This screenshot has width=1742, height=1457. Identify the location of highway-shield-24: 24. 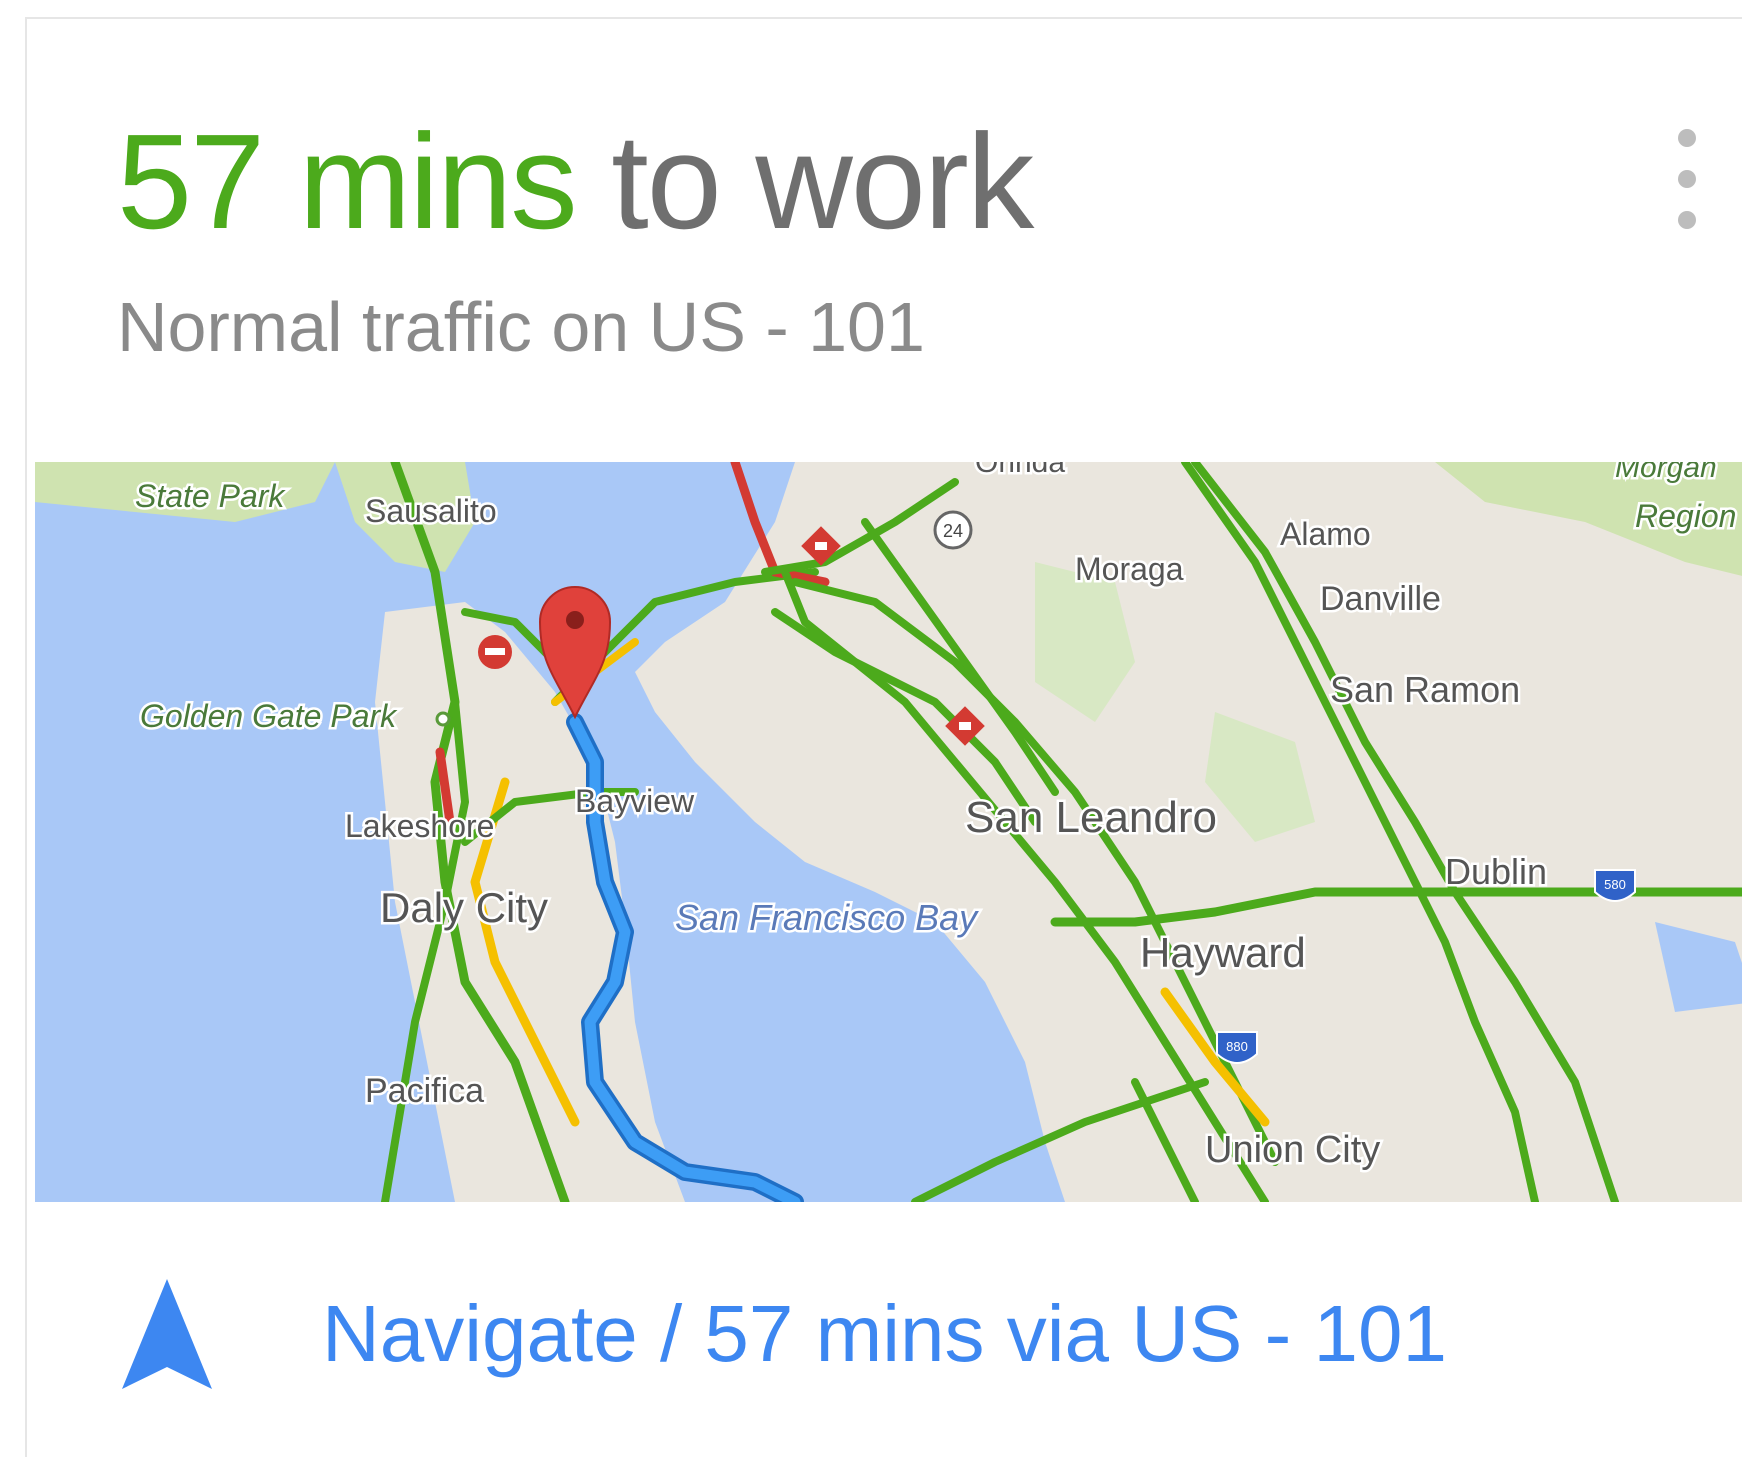
(953, 530).